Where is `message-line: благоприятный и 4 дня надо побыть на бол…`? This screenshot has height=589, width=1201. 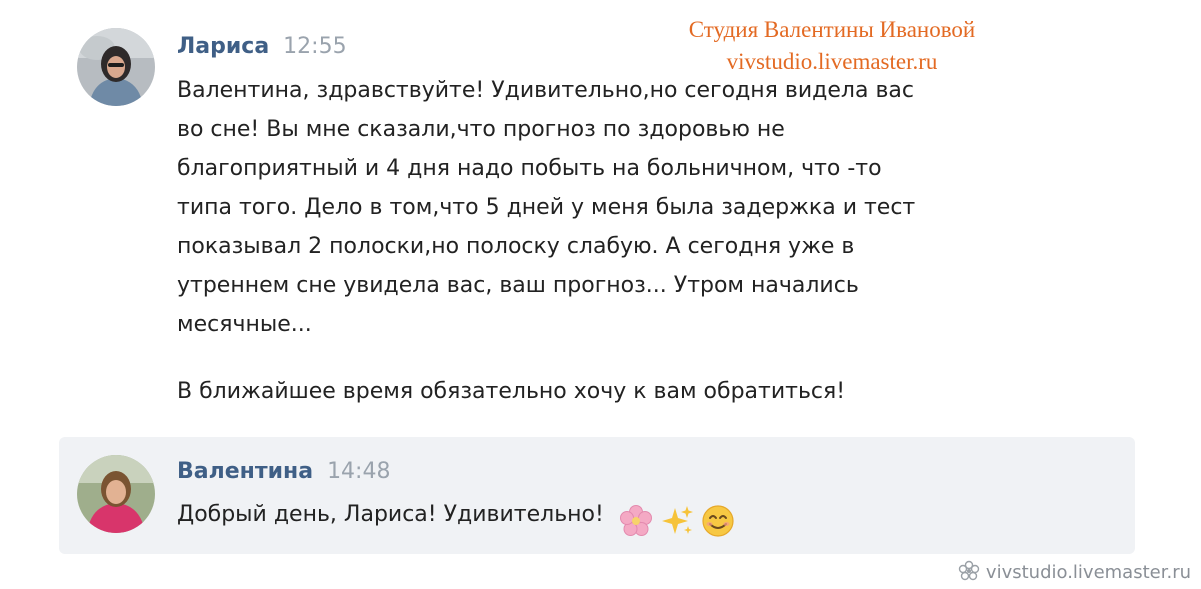
message-line: благоприятный и 4 дня надо побыть на бол… is located at coordinates (529, 168).